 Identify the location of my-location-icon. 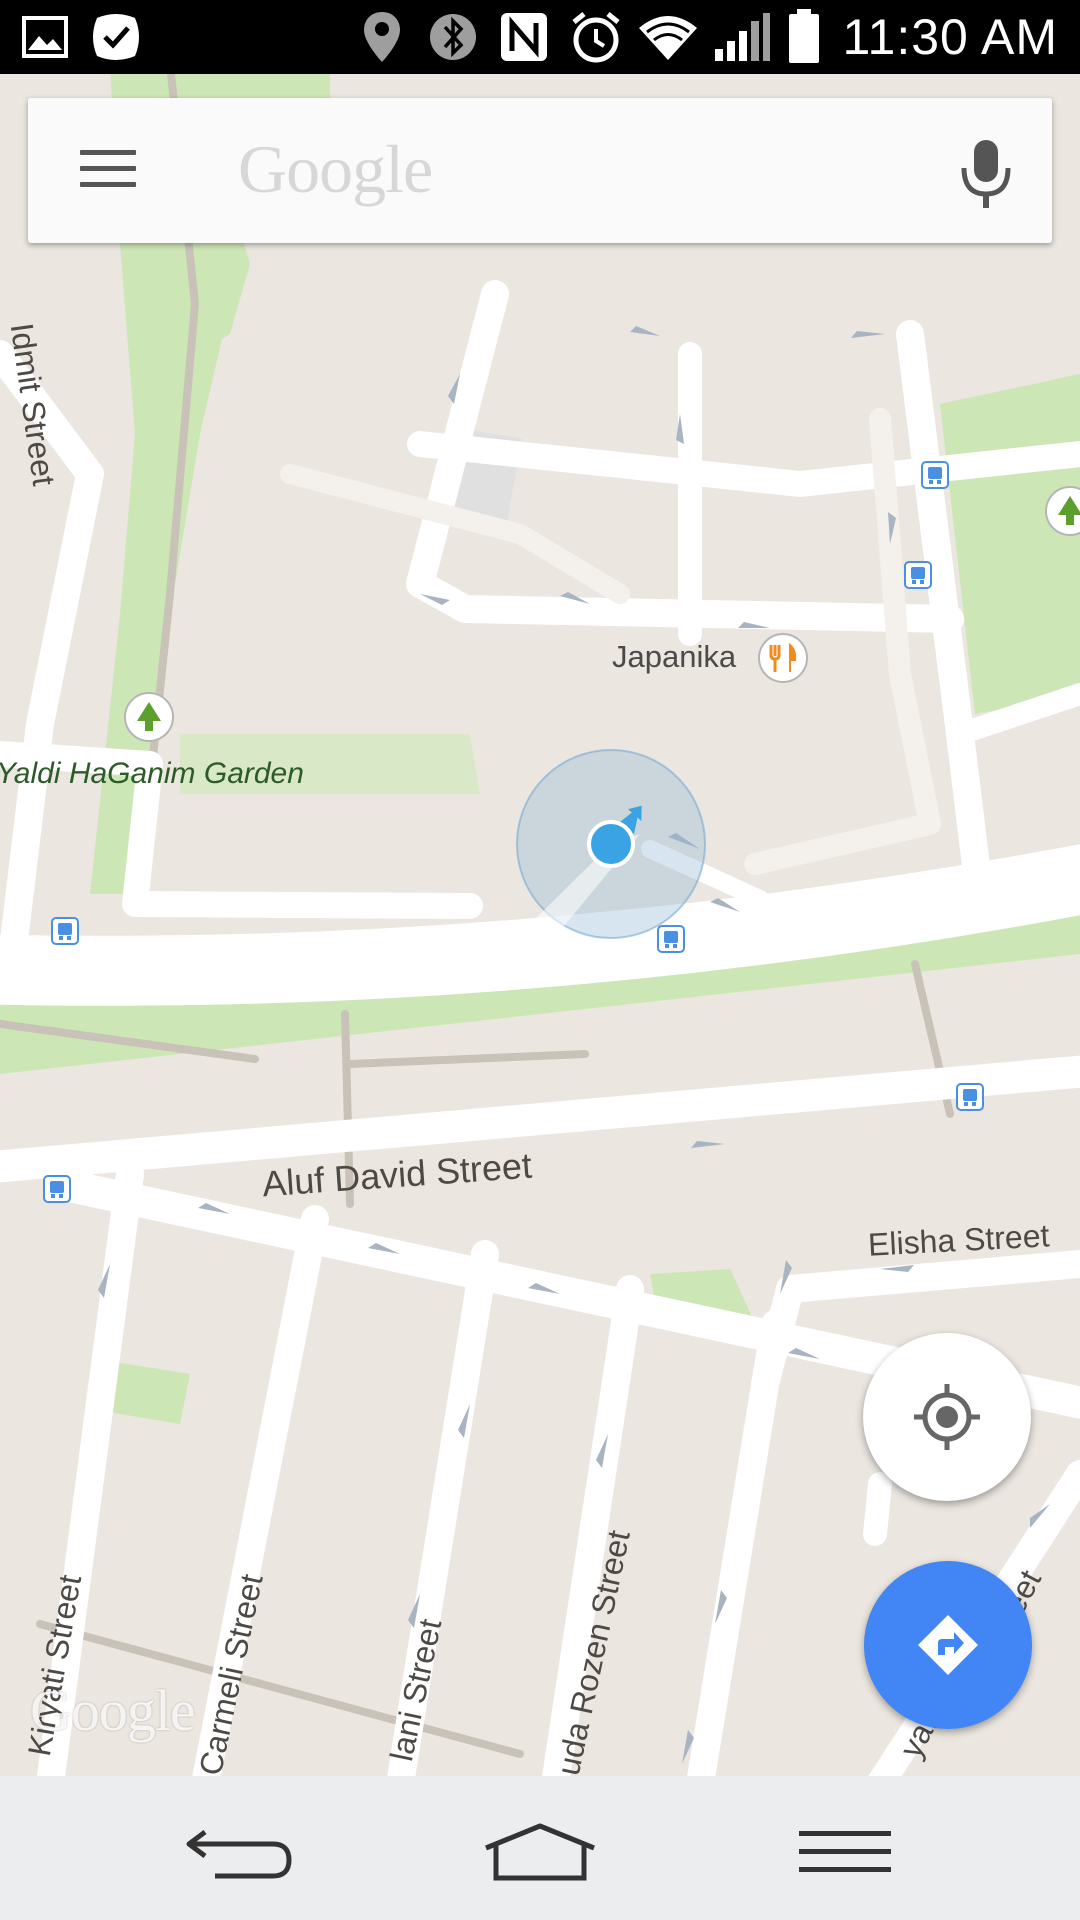
(947, 1417).